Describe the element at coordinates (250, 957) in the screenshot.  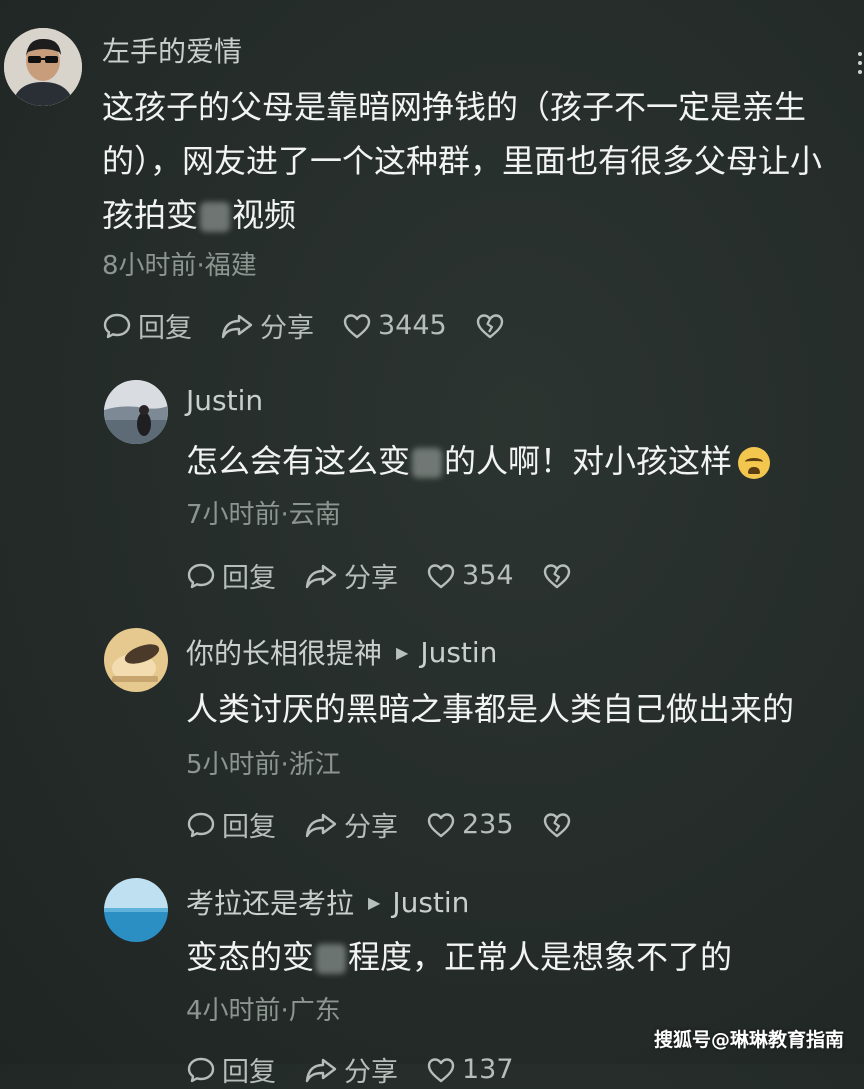
I see `text-fragment: 变态的变` at that location.